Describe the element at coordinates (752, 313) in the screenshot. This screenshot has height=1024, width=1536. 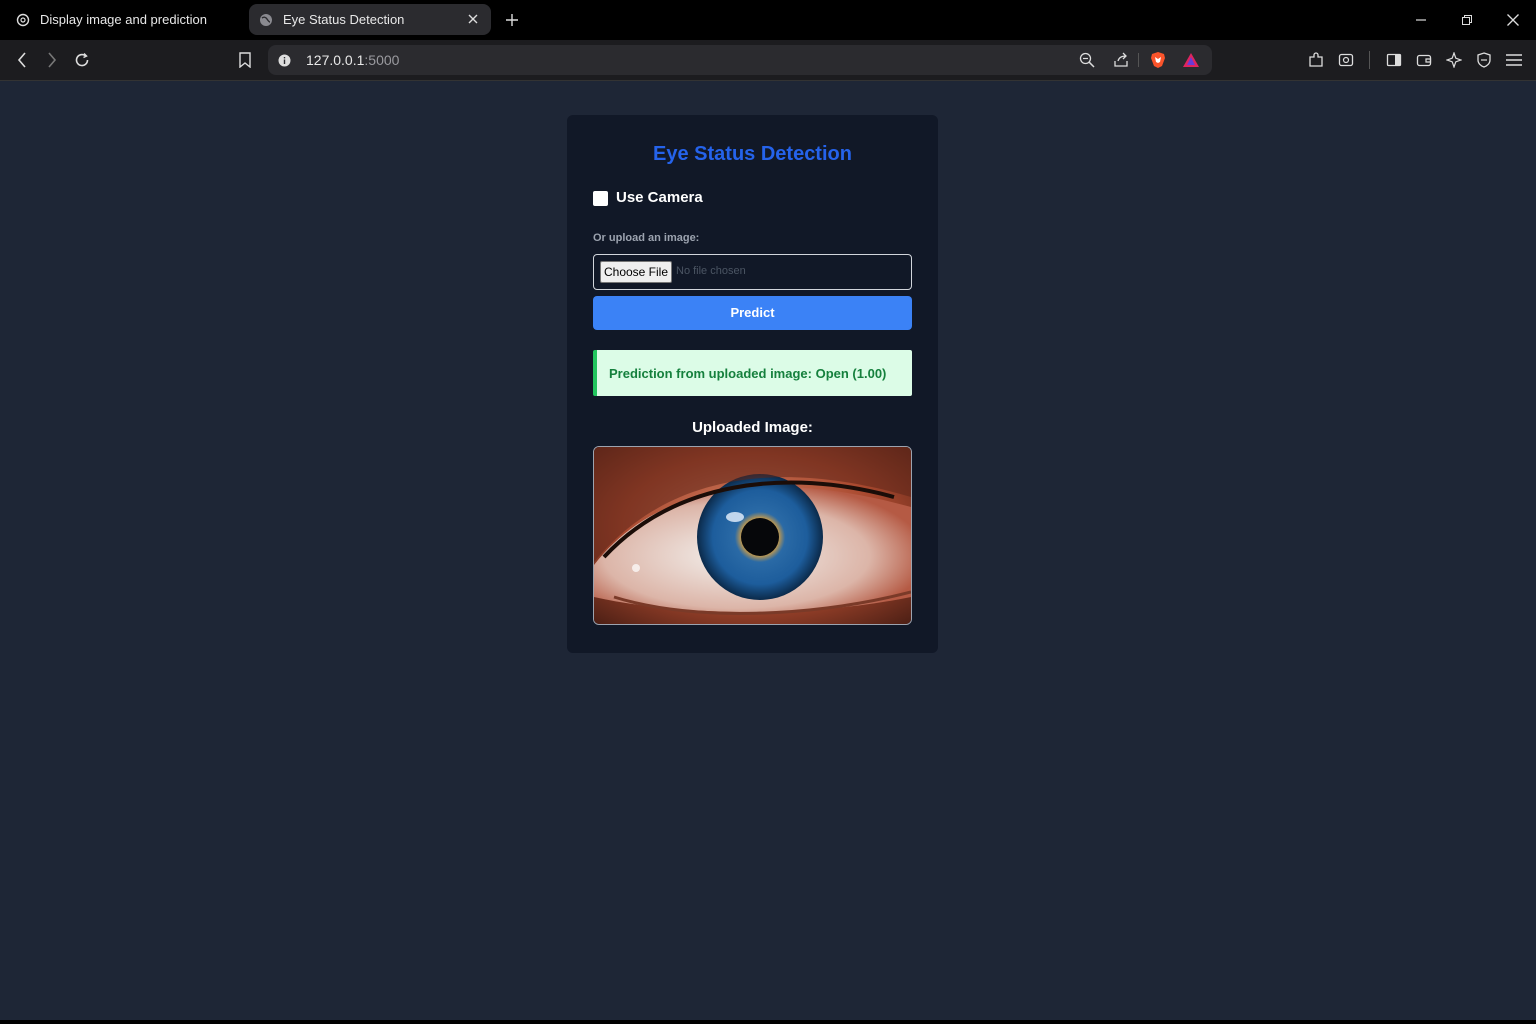
I see `predict-button: Predict` at that location.